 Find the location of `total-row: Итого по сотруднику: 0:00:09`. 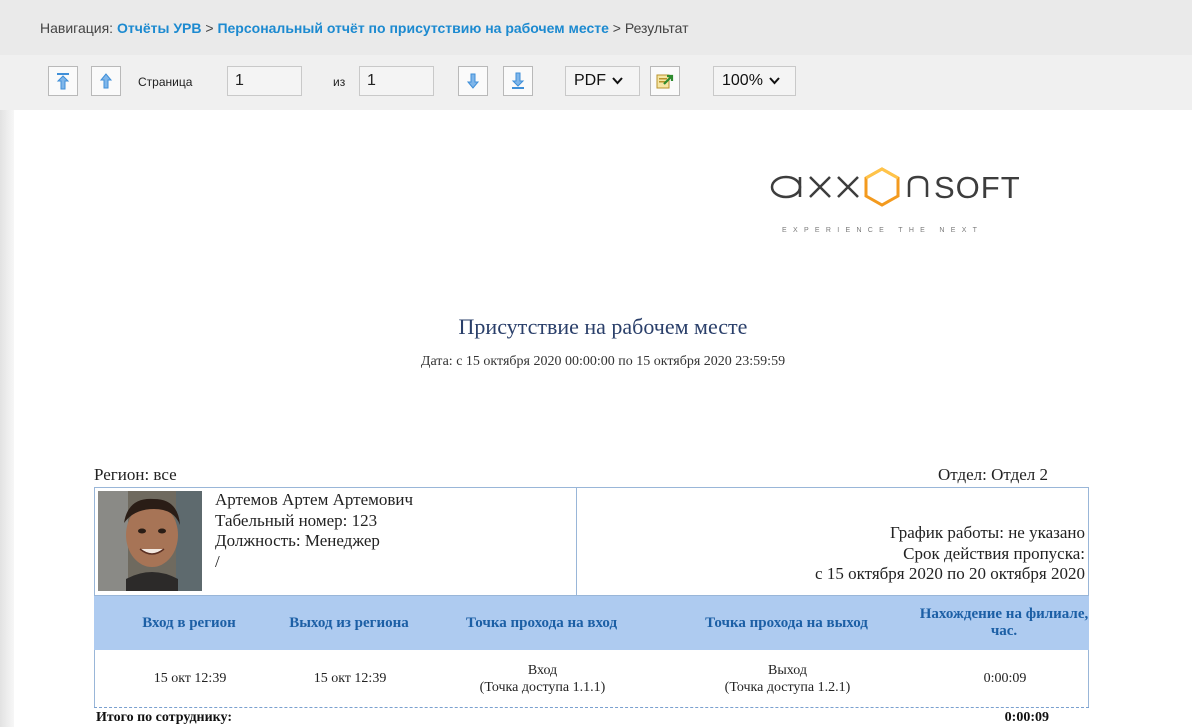

total-row: Итого по сотруднику: 0:00:09 is located at coordinates (591, 717).